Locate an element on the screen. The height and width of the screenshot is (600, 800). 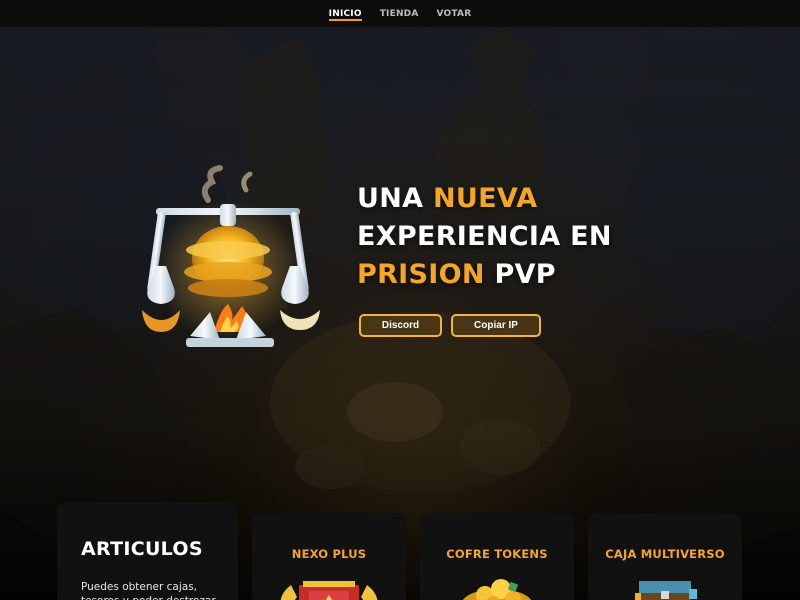
product-title: NEXO PLUS is located at coordinates (329, 554).